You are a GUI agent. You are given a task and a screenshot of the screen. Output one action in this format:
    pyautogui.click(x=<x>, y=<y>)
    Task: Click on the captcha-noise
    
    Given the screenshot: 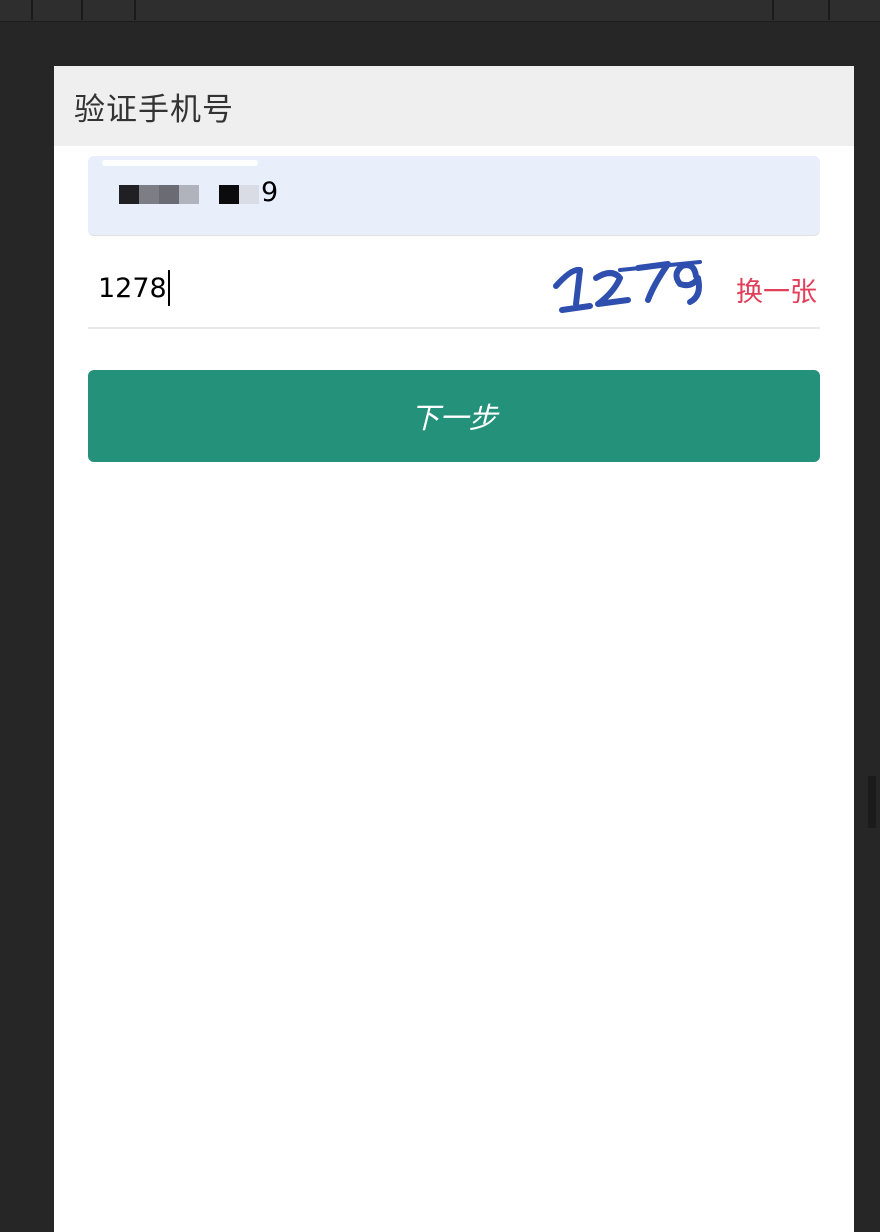 What is the action you would take?
    pyautogui.click(x=576, y=308)
    